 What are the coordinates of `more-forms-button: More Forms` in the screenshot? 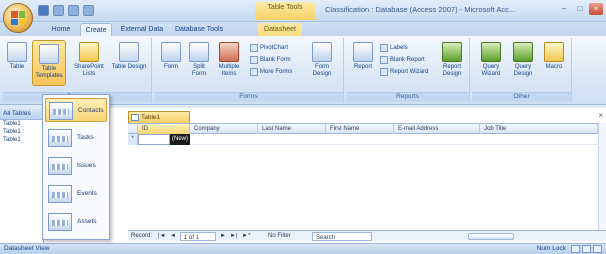 It's located at (271, 72).